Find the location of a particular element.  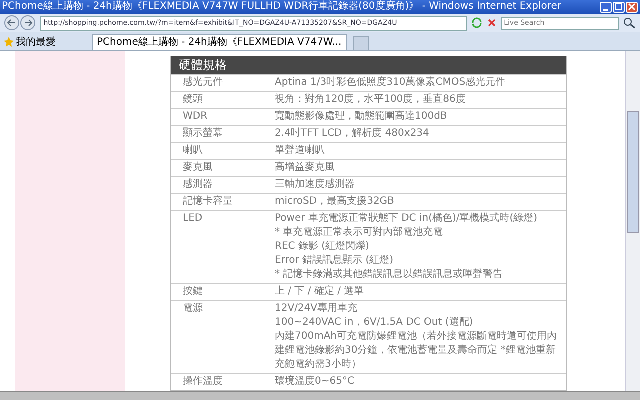

scrollbar is located at coordinates (632, 221).